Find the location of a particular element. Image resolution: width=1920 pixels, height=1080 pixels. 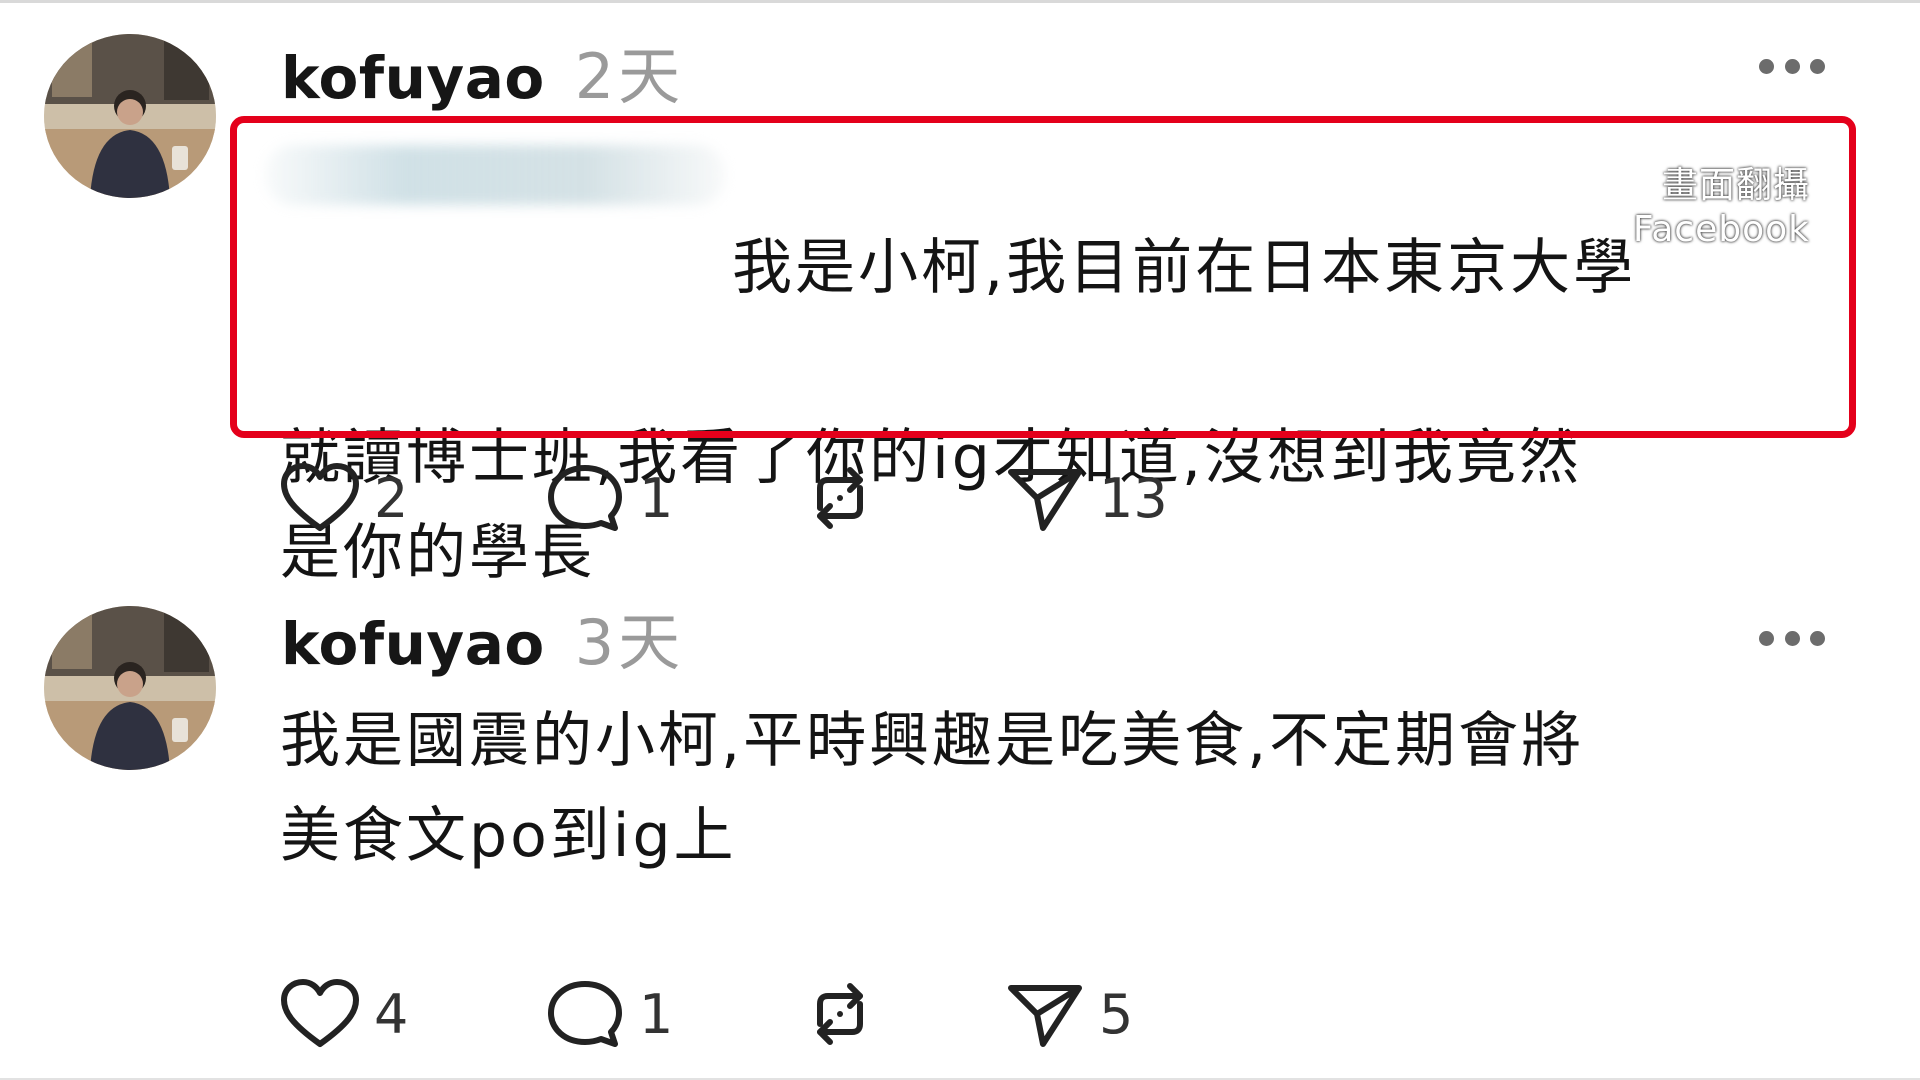

like-button: 2 is located at coordinates (412, 498).